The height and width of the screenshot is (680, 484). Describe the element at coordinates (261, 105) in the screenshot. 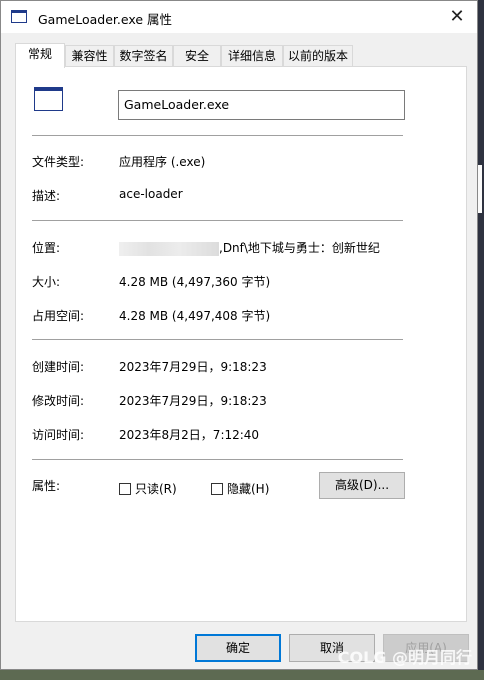

I see `file-name-input: GameLoader.exe` at that location.